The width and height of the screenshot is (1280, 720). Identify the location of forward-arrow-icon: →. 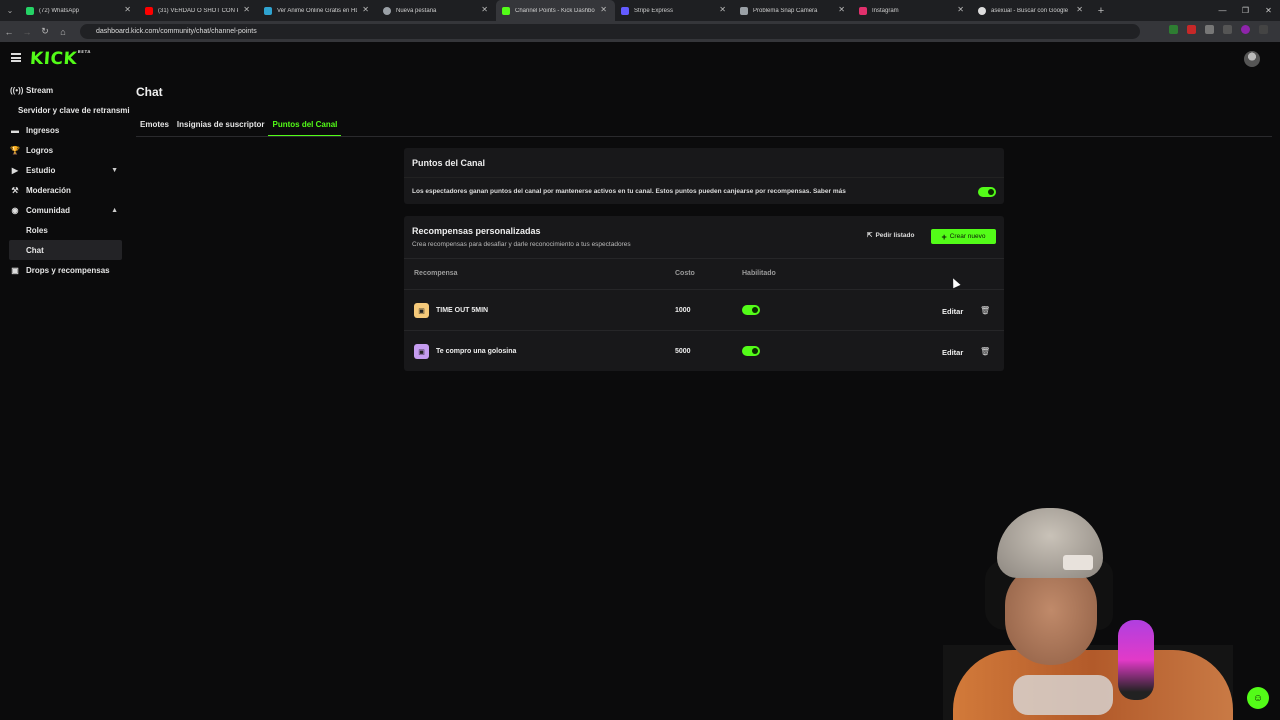
(27, 32).